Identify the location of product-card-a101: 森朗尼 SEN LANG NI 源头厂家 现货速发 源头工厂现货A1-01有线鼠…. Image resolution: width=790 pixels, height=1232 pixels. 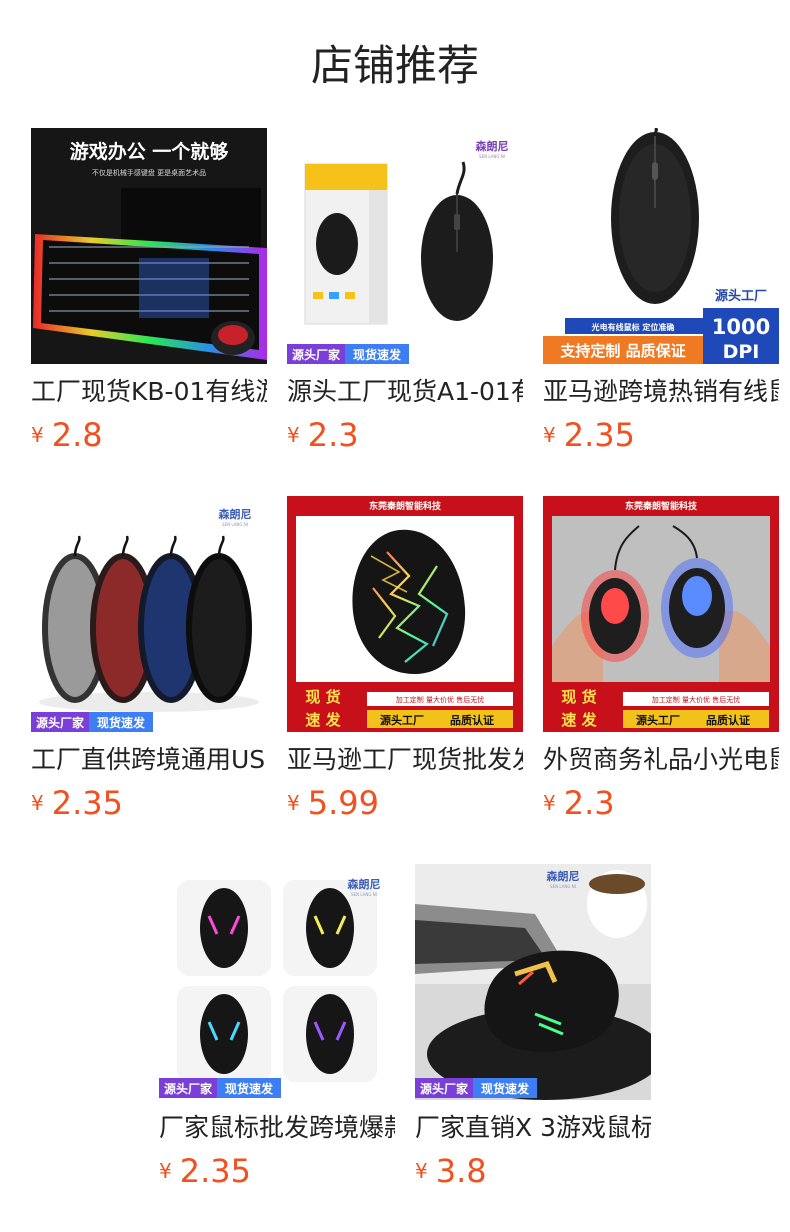
(405, 298).